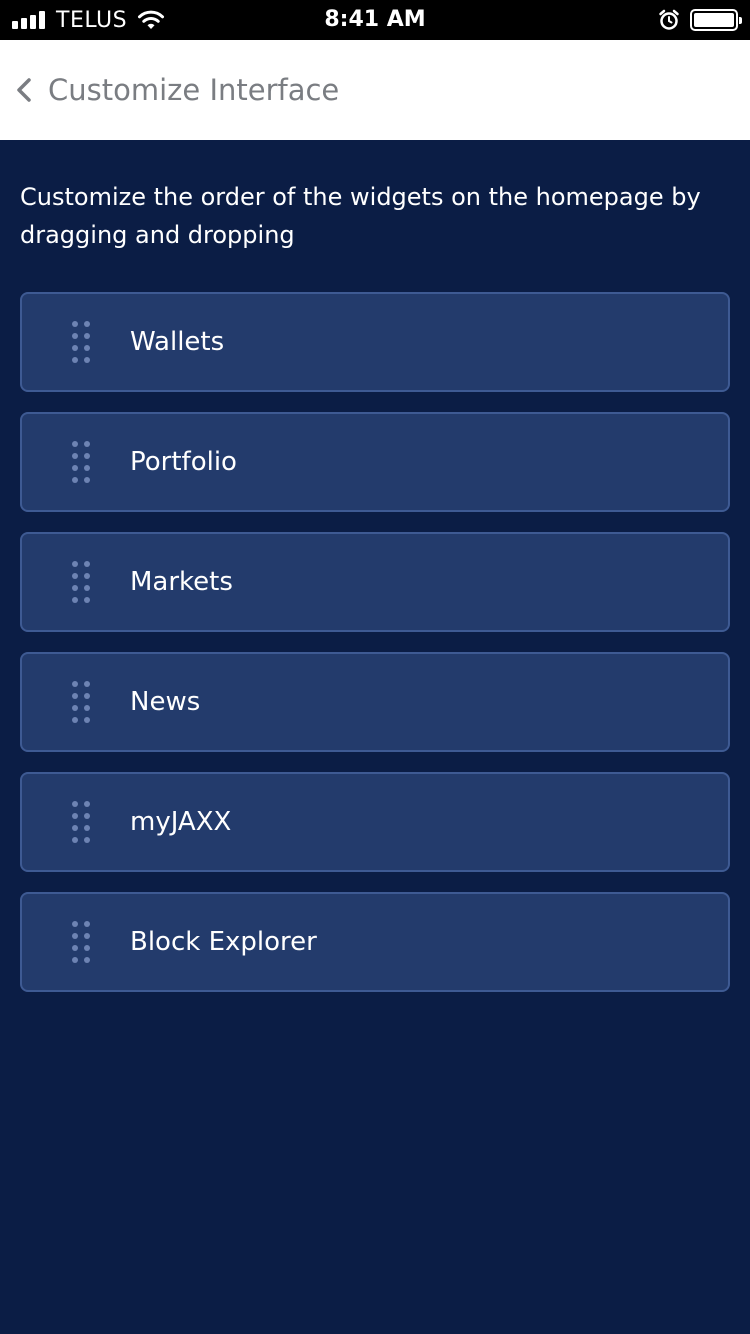  What do you see at coordinates (177, 342) in the screenshot?
I see `widget-label: Wallets` at bounding box center [177, 342].